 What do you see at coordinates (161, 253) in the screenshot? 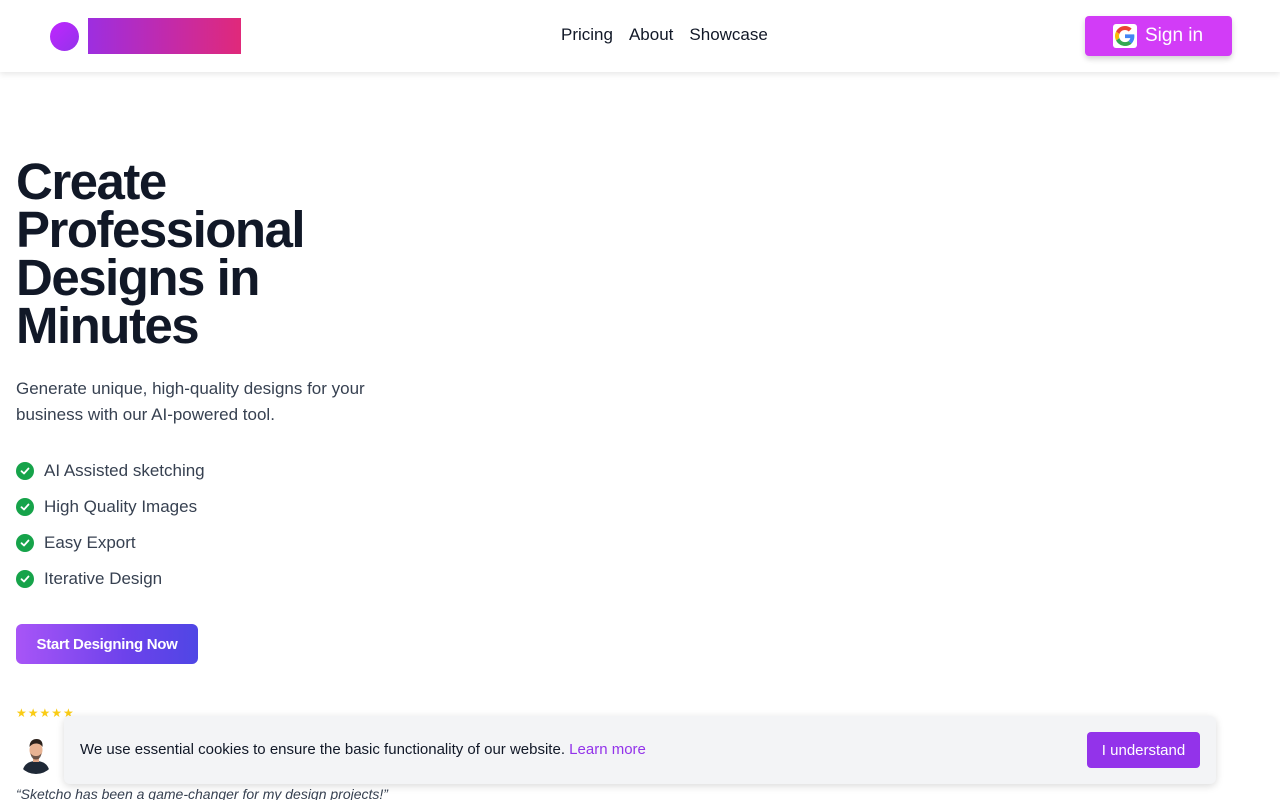
I see `hero-title: Create Professional Designs in Minutes` at bounding box center [161, 253].